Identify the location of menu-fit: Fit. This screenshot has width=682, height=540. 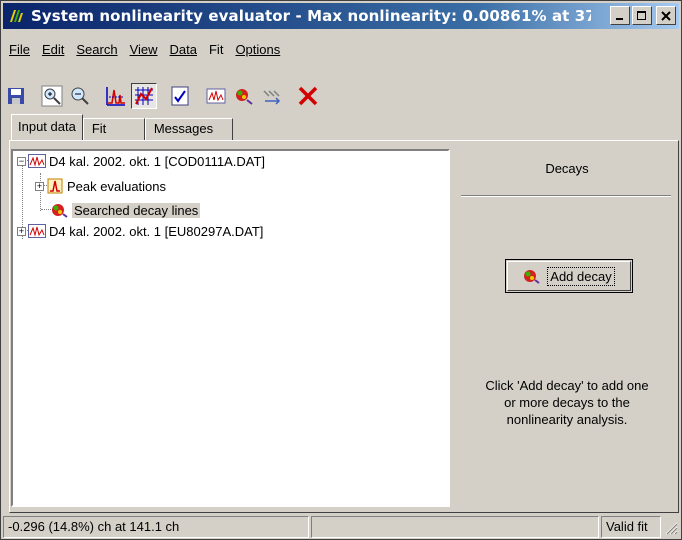
(216, 50).